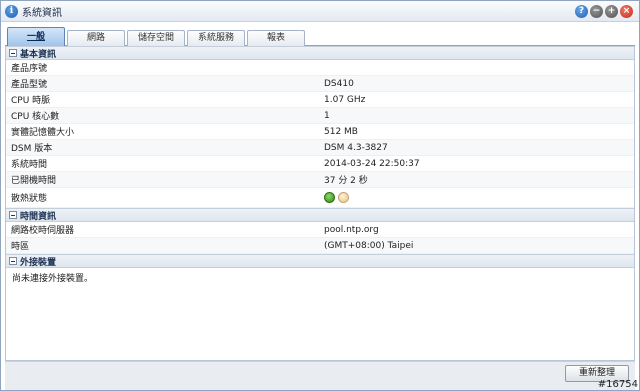 The width and height of the screenshot is (640, 391). What do you see at coordinates (479, 197) in the screenshot?
I see `fan-status` at bounding box center [479, 197].